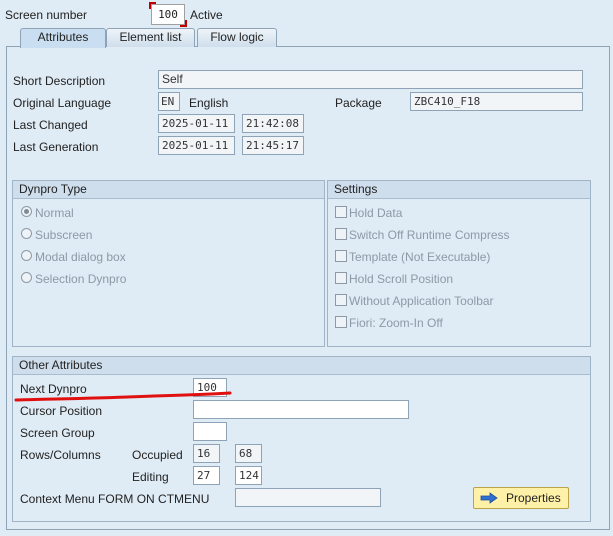  Describe the element at coordinates (341, 300) in the screenshot. I see `checkbox-without-app-toolbar` at that location.